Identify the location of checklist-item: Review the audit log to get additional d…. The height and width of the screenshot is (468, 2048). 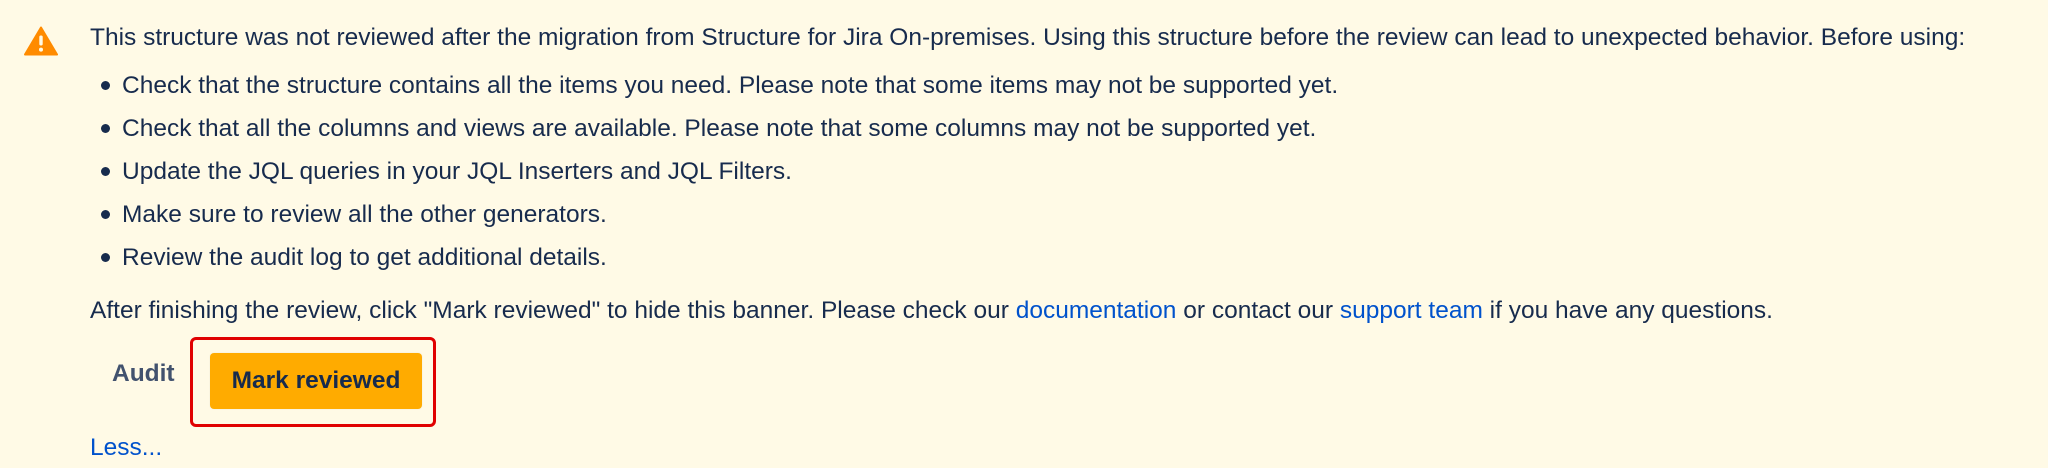
(1061, 257).